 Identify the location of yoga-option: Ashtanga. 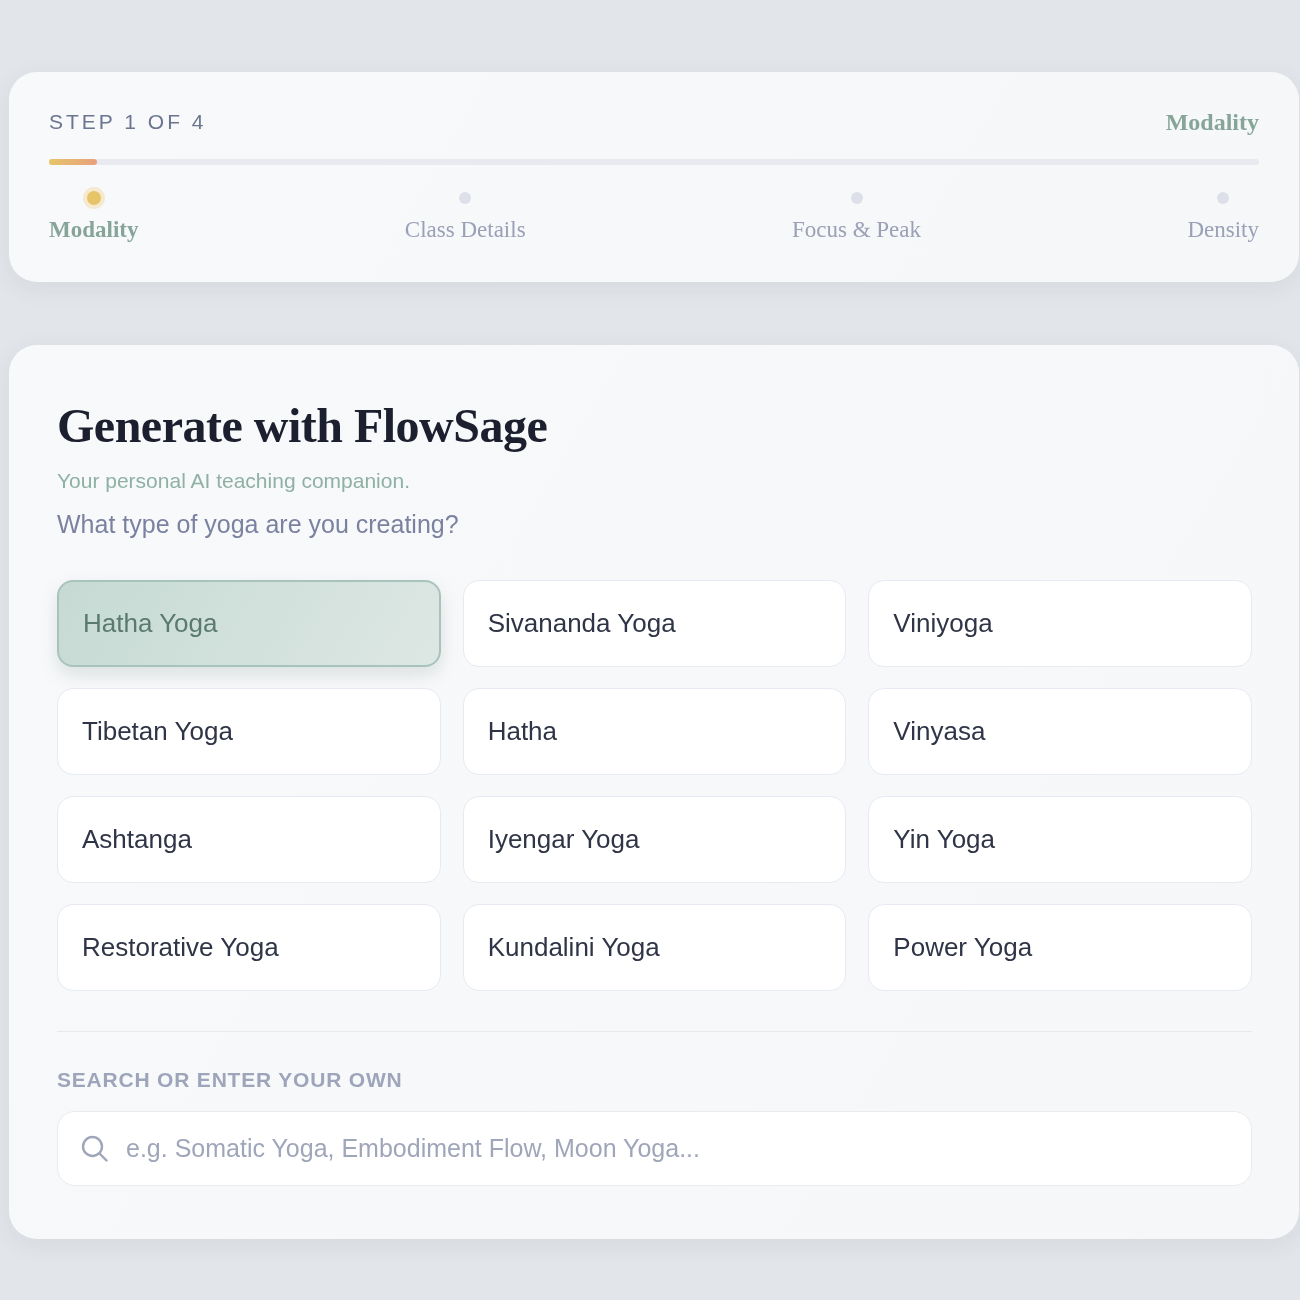
(249, 839).